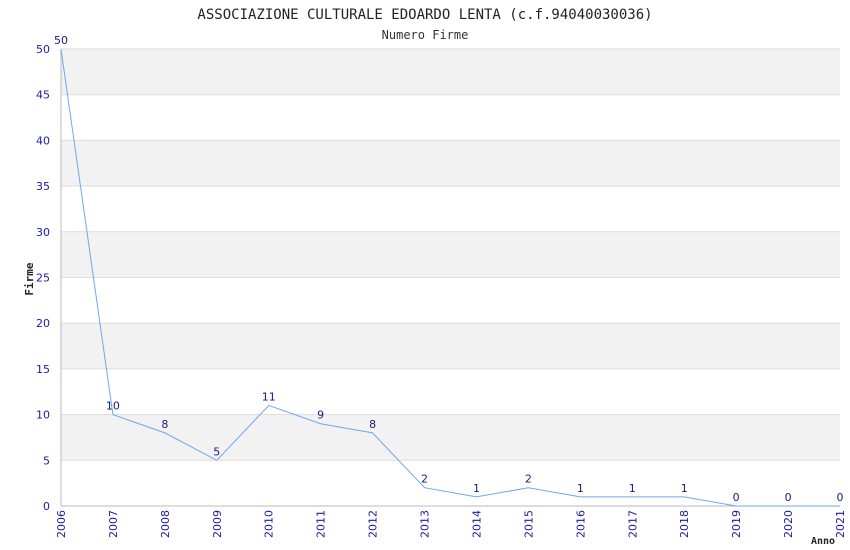 This screenshot has height=550, width=850. What do you see at coordinates (43, 95) in the screenshot?
I see `y-tick-label: 45` at bounding box center [43, 95].